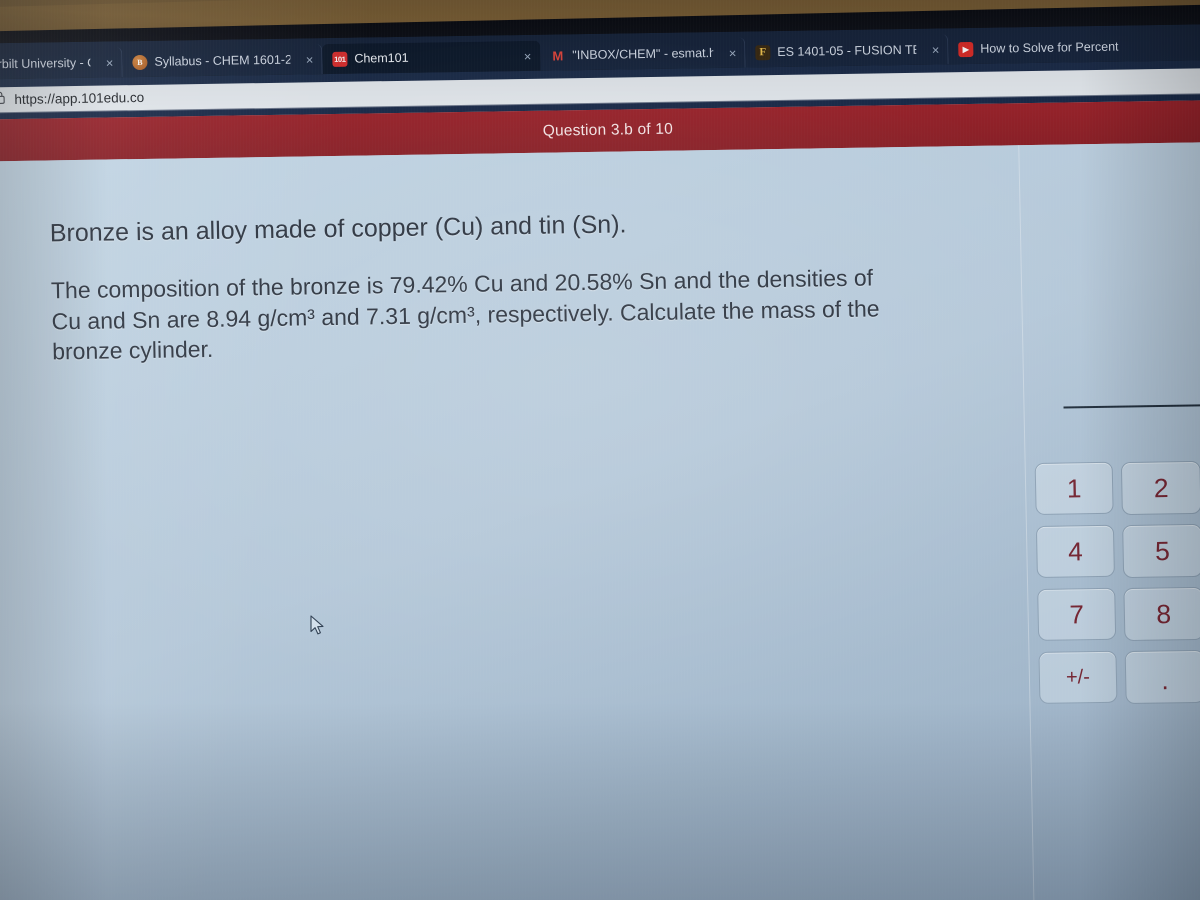 The height and width of the screenshot is (900, 1200). I want to click on numeric-keypad: 1 2 3 4 5 6 7 8 9 +/- . 0, so click(1117, 582).